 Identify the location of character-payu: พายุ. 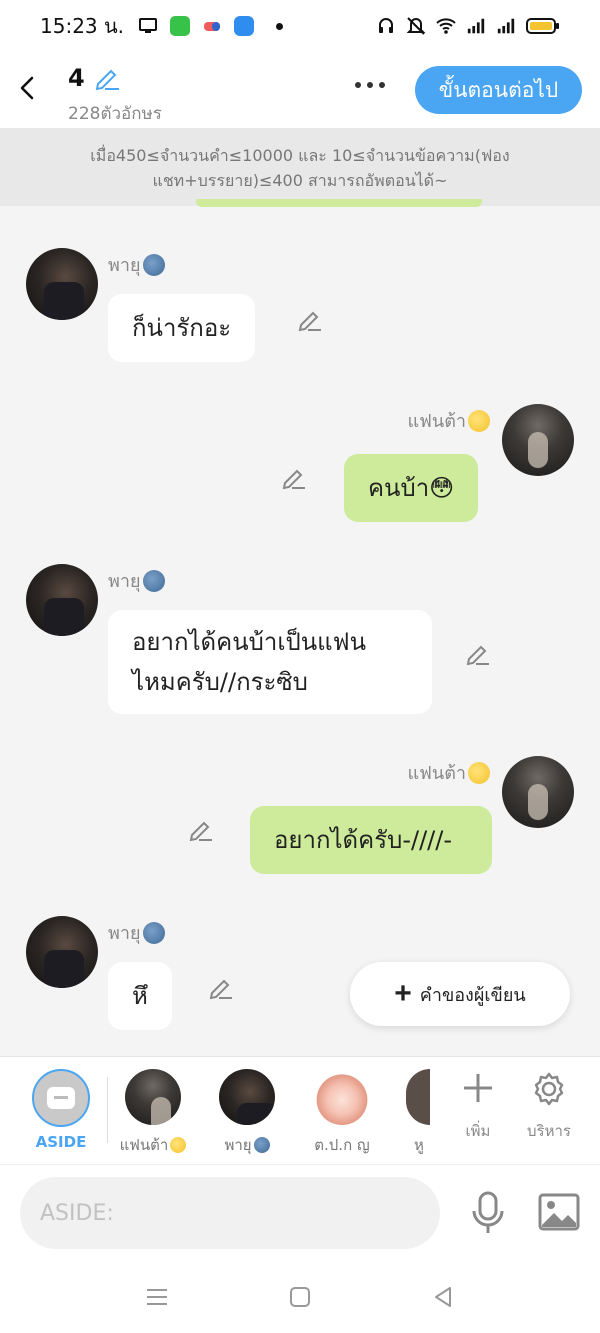
(247, 1113).